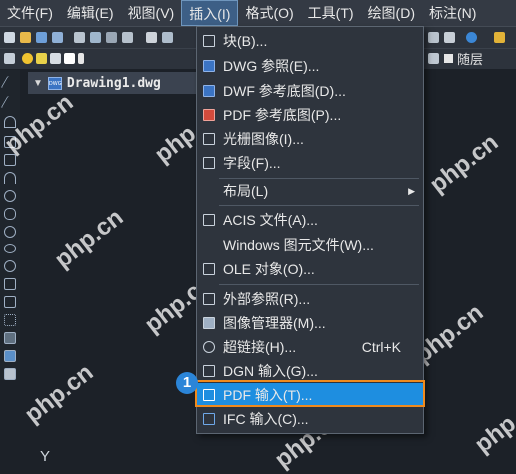 Image resolution: width=516 pixels, height=474 pixels. Describe the element at coordinates (470, 59) in the screenshot. I see `bylayer-label: 随层` at that location.